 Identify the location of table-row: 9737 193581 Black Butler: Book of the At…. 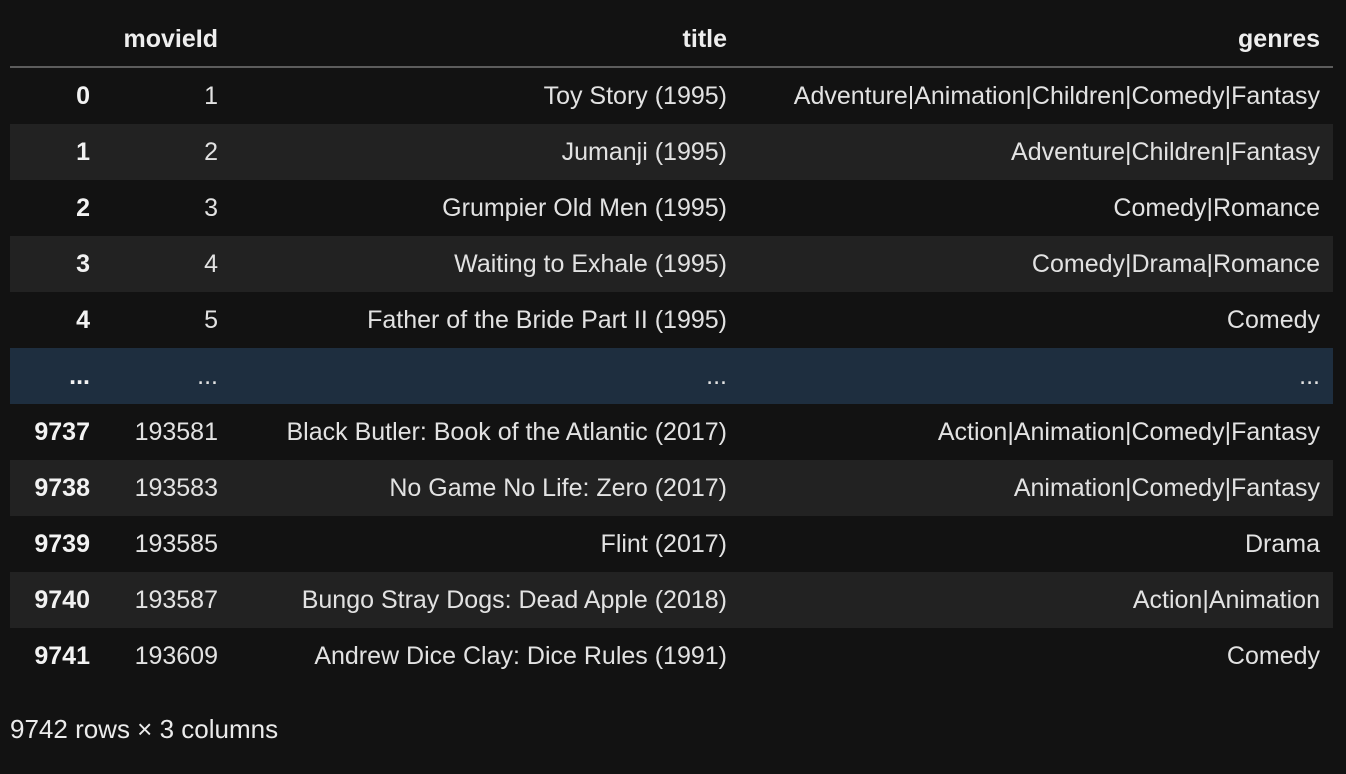
(671, 432).